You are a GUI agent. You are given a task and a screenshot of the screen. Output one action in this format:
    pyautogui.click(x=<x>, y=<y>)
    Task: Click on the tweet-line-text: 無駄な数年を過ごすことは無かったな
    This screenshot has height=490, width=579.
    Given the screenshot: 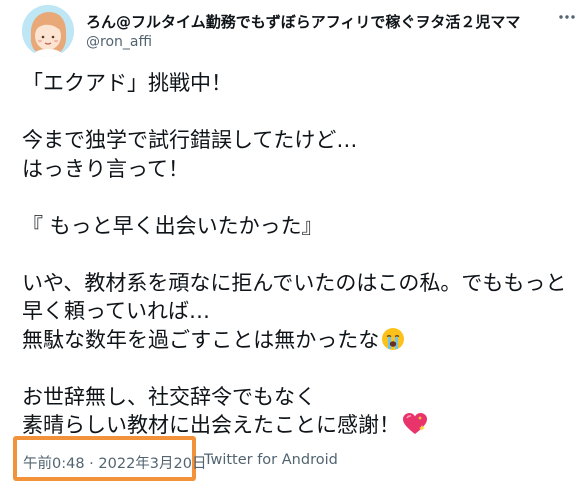 What is the action you would take?
    pyautogui.click(x=201, y=339)
    